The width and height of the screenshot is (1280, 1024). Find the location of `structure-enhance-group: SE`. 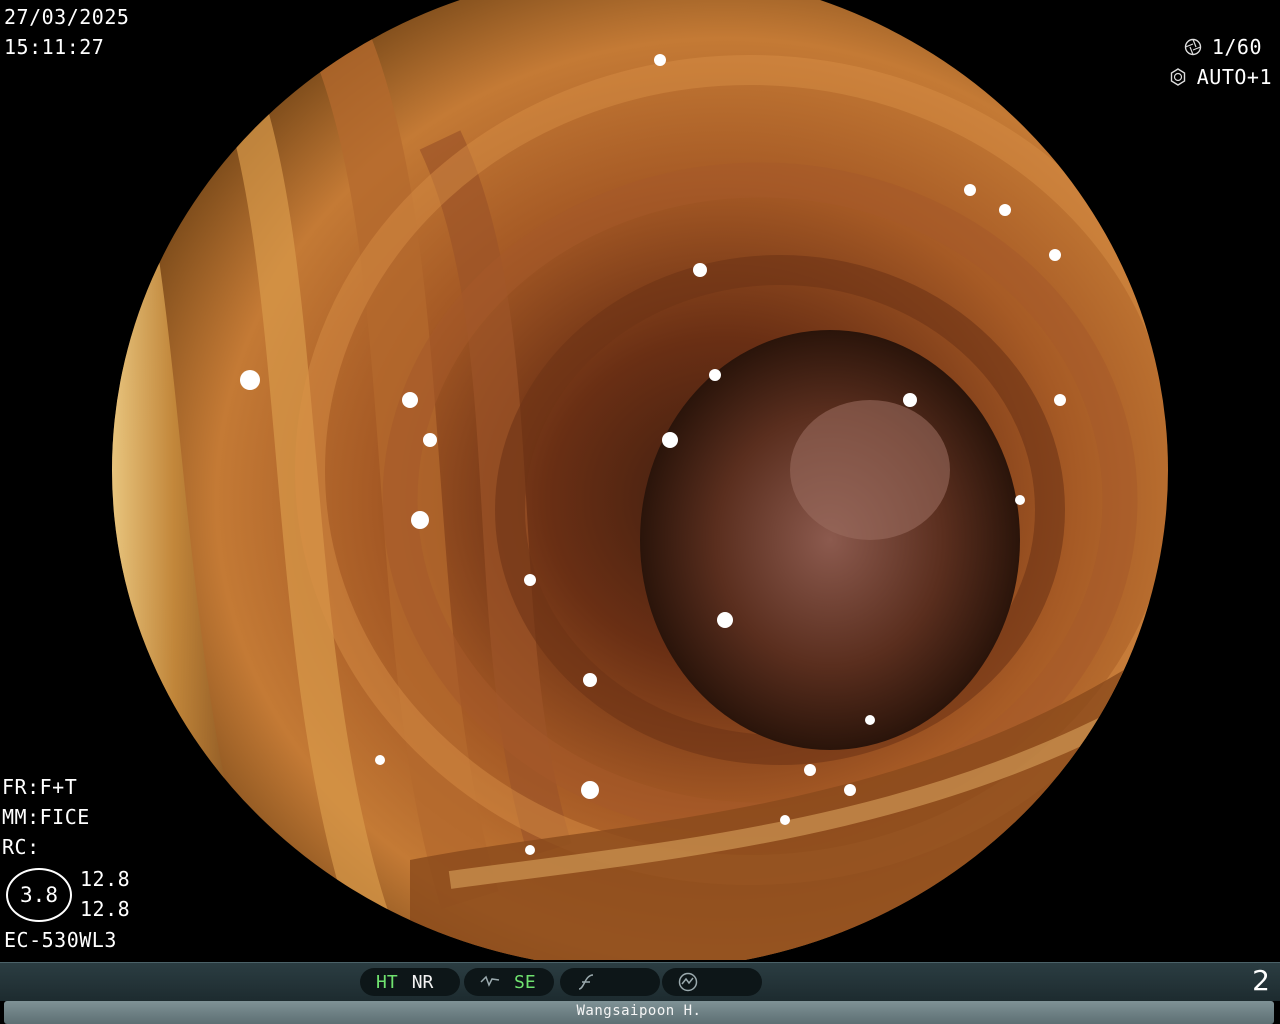

structure-enhance-group: SE is located at coordinates (509, 982).